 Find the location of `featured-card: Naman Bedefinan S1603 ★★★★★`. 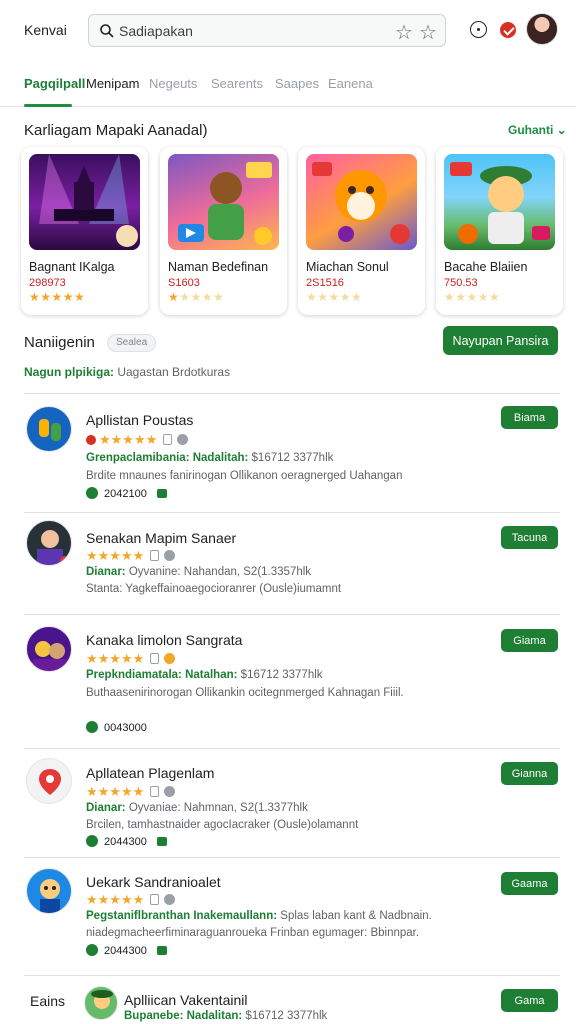

featured-card: Naman Bedefinan S1603 ★★★★★ is located at coordinates (223, 231).